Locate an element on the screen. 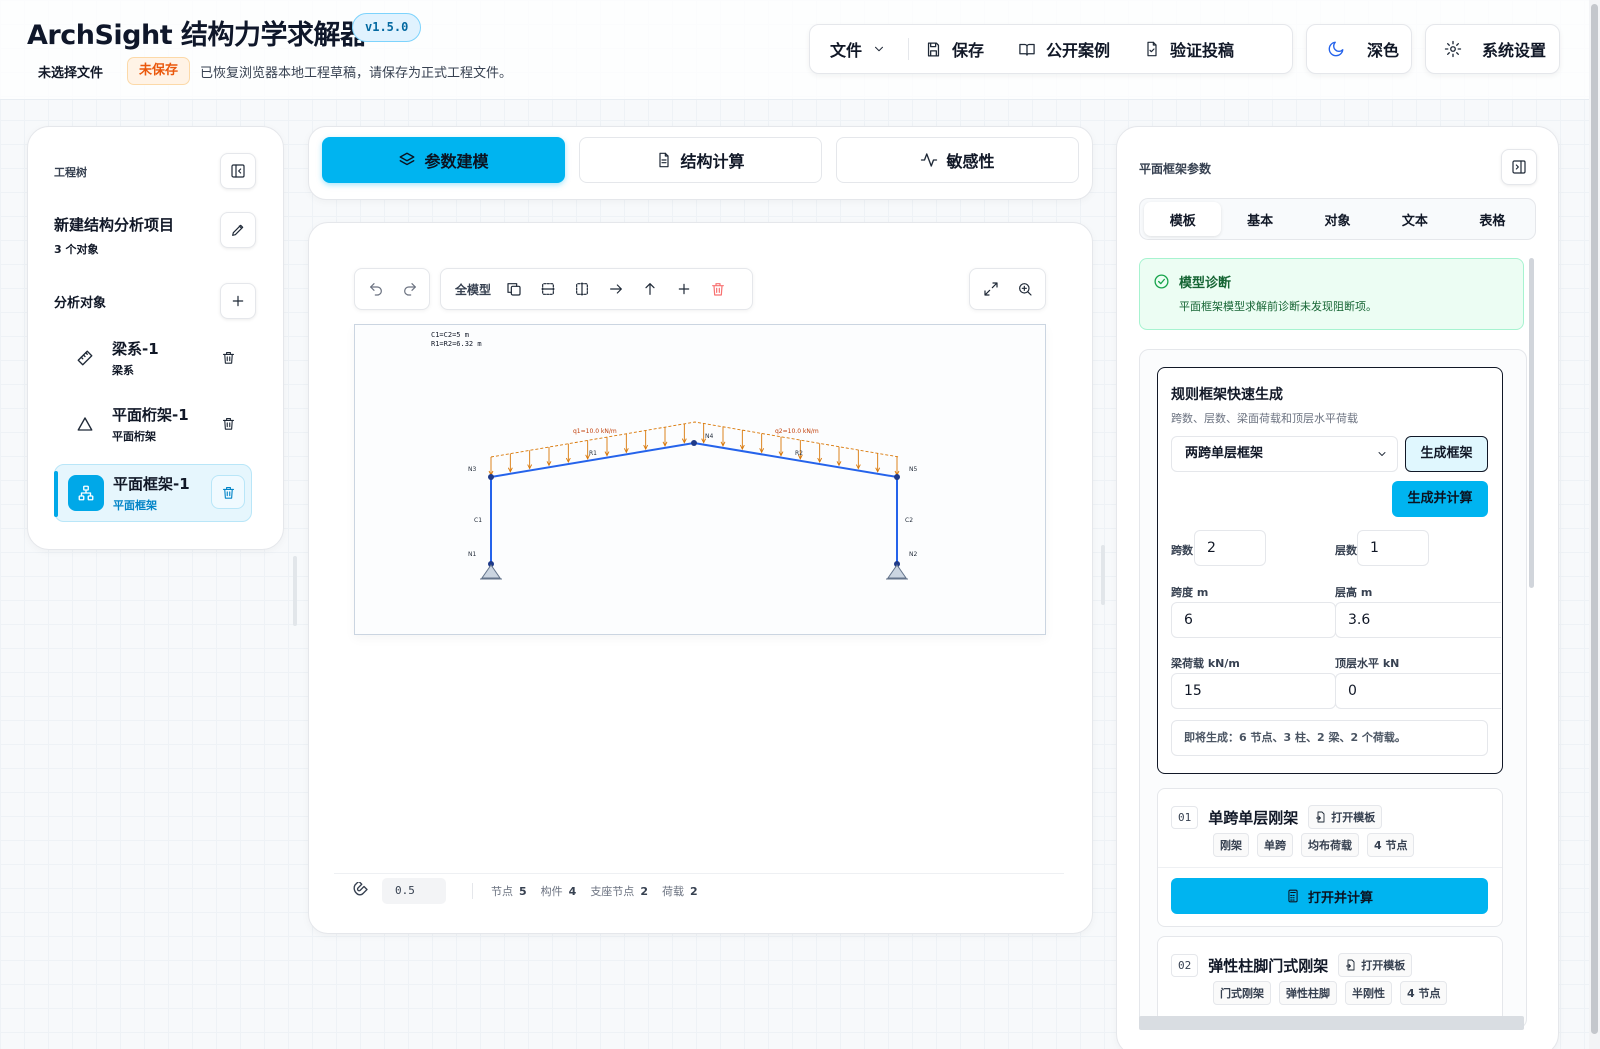  save-button: 保存 is located at coordinates (954, 49).